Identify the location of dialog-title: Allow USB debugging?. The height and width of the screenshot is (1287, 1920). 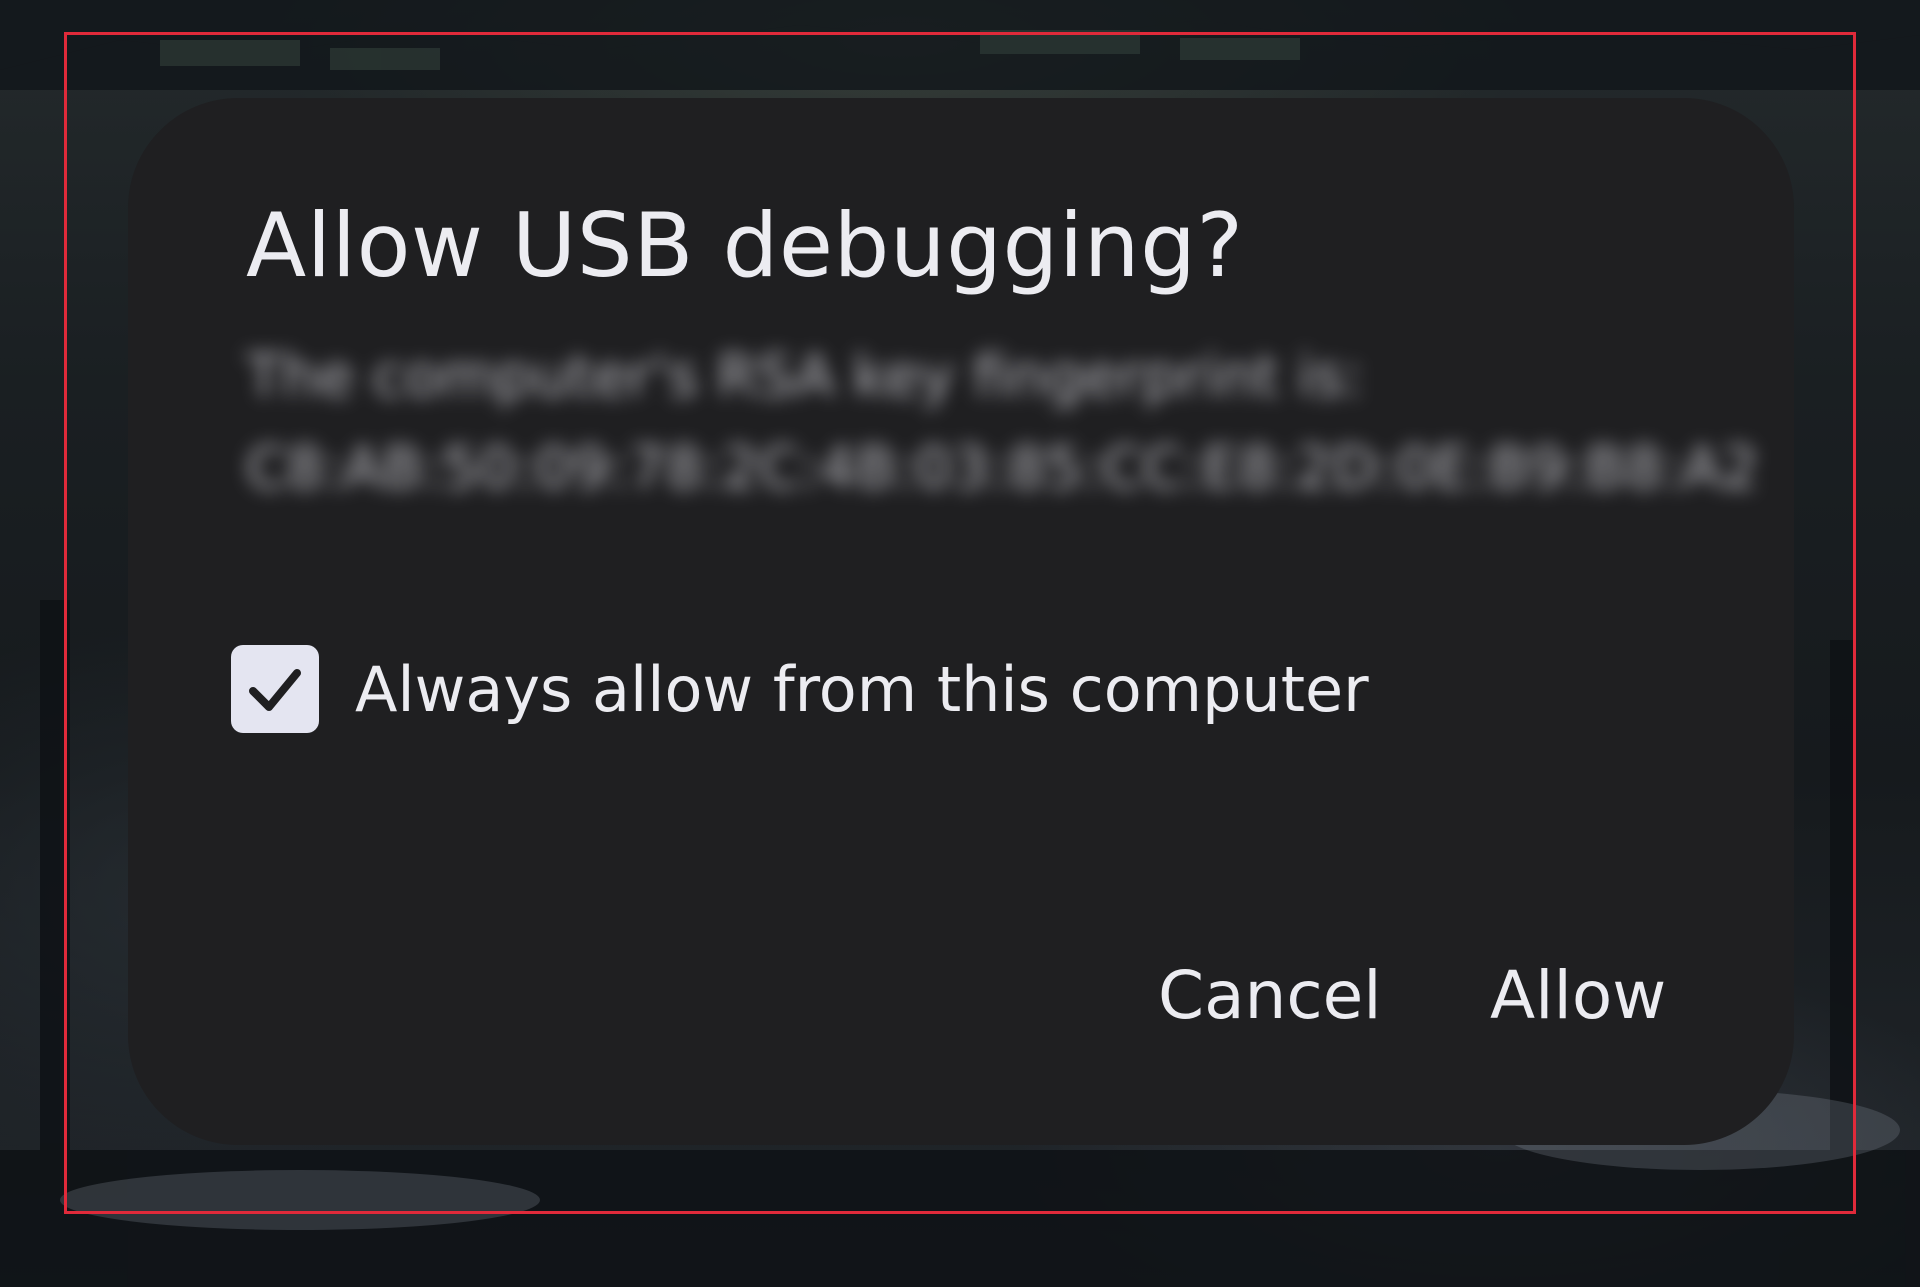
(745, 245).